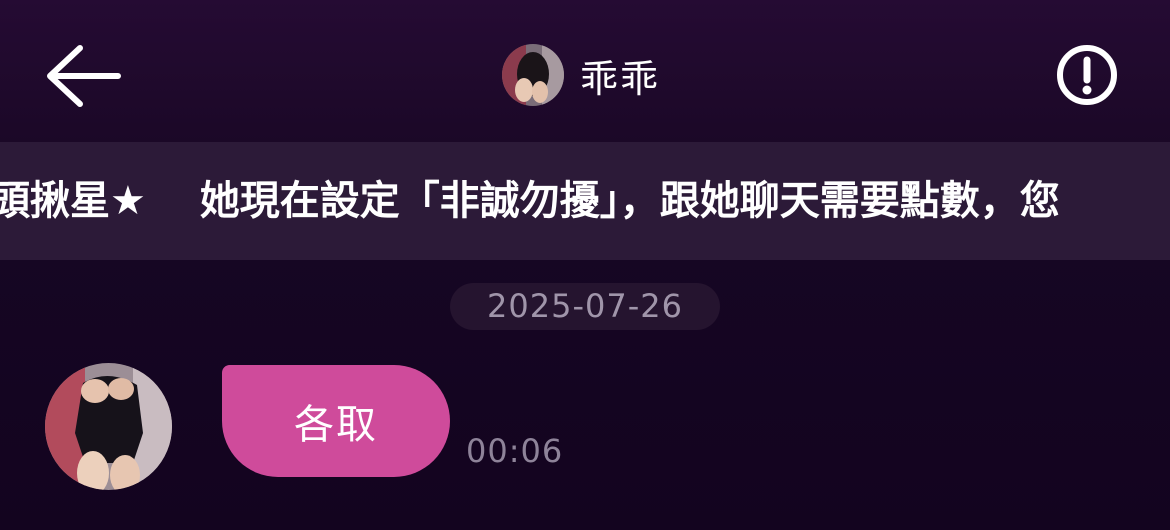 The width and height of the screenshot is (1170, 530). I want to click on exclamation-circle-icon, so click(1087, 75).